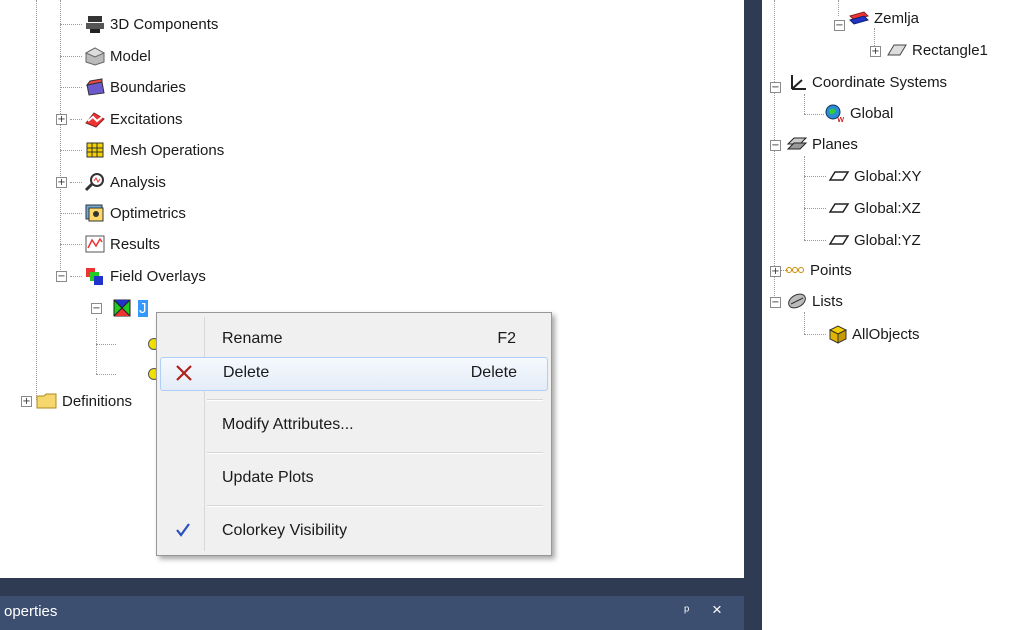 Image resolution: width=1032 pixels, height=630 pixels. What do you see at coordinates (117, 56) in the screenshot?
I see `tree-item-model: Model` at bounding box center [117, 56].